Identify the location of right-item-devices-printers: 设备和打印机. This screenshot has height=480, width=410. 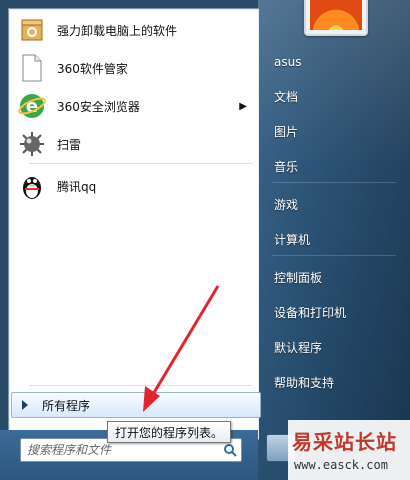
(334, 312).